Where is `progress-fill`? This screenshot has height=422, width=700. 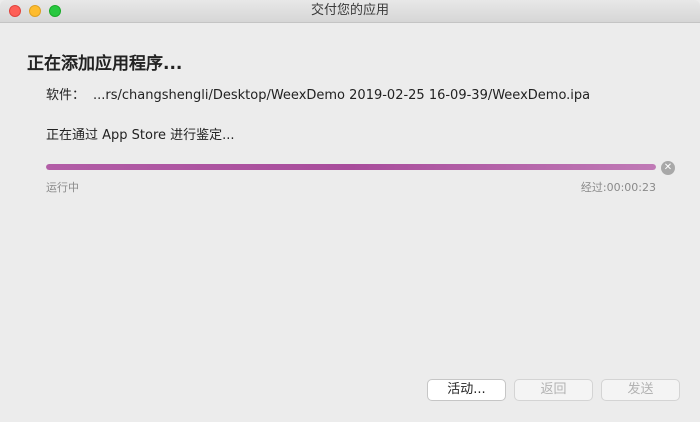
progress-fill is located at coordinates (351, 167).